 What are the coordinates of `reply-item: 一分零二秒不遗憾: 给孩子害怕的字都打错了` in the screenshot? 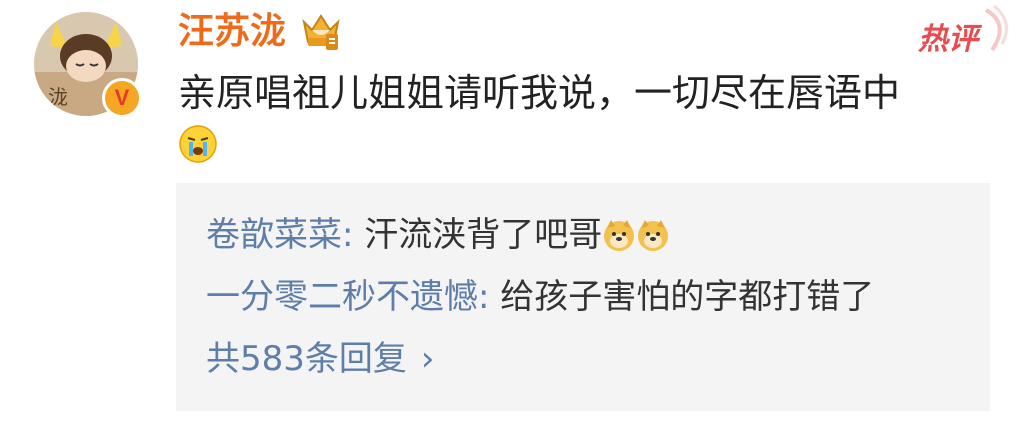 It's located at (540, 297).